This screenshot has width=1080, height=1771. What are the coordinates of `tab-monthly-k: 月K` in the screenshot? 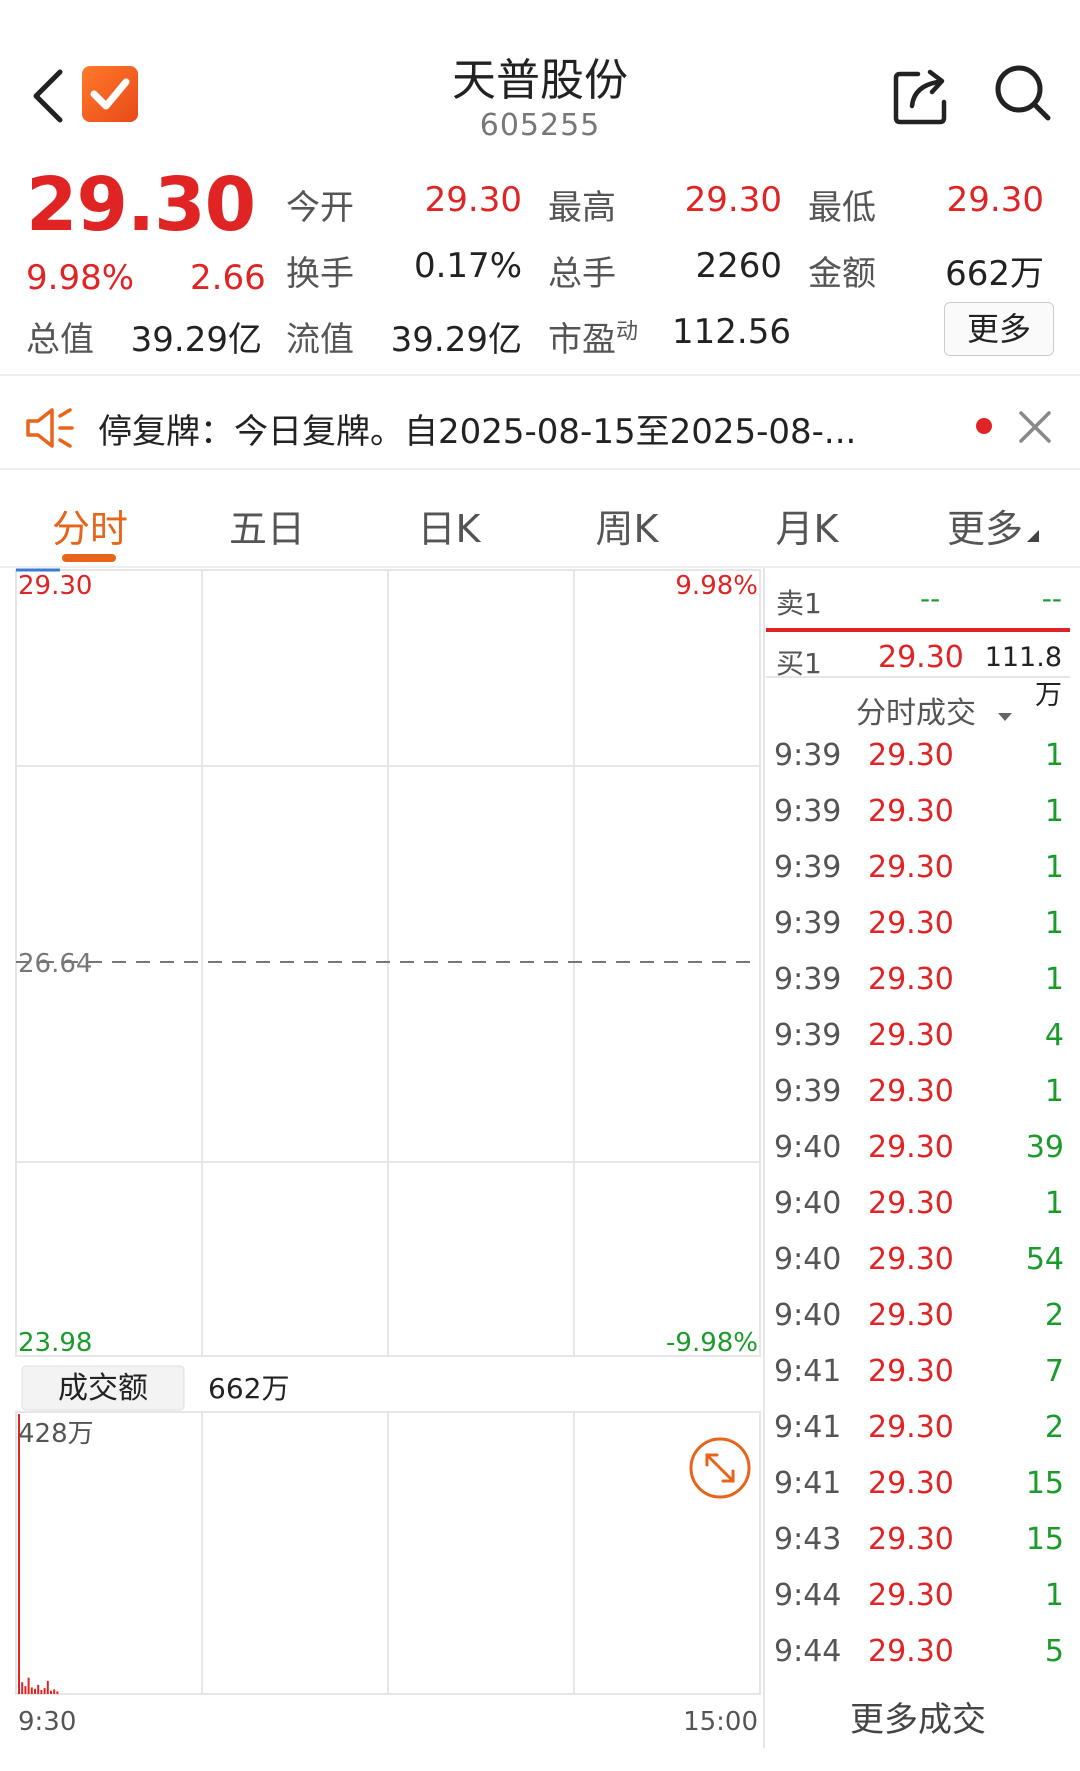 It's located at (807, 525).